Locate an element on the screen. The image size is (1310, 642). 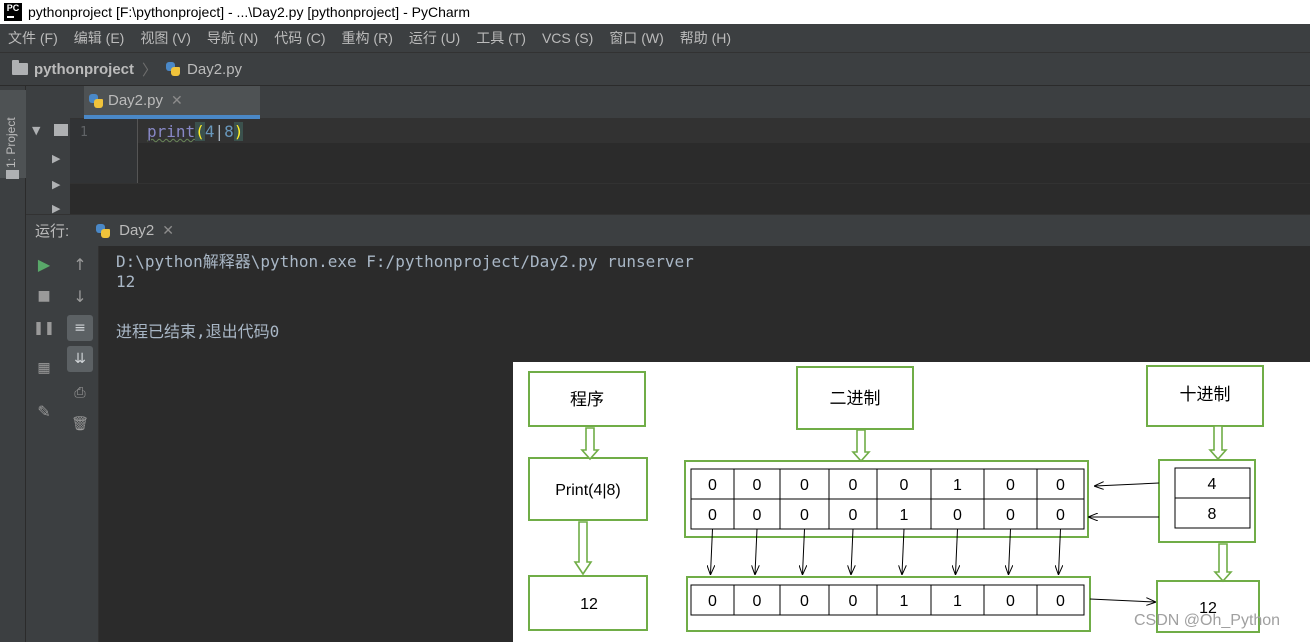
decimal-value: 8 is located at coordinates (1212, 514).